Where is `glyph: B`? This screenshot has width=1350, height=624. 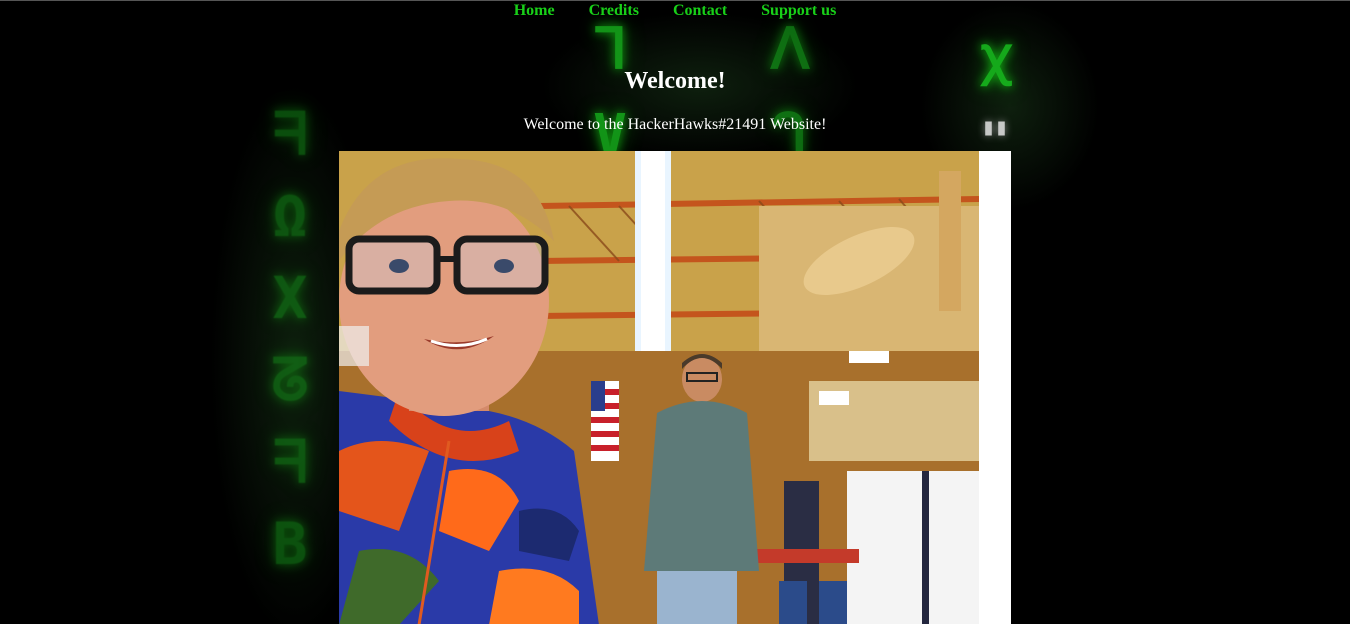 glyph: B is located at coordinates (290, 544).